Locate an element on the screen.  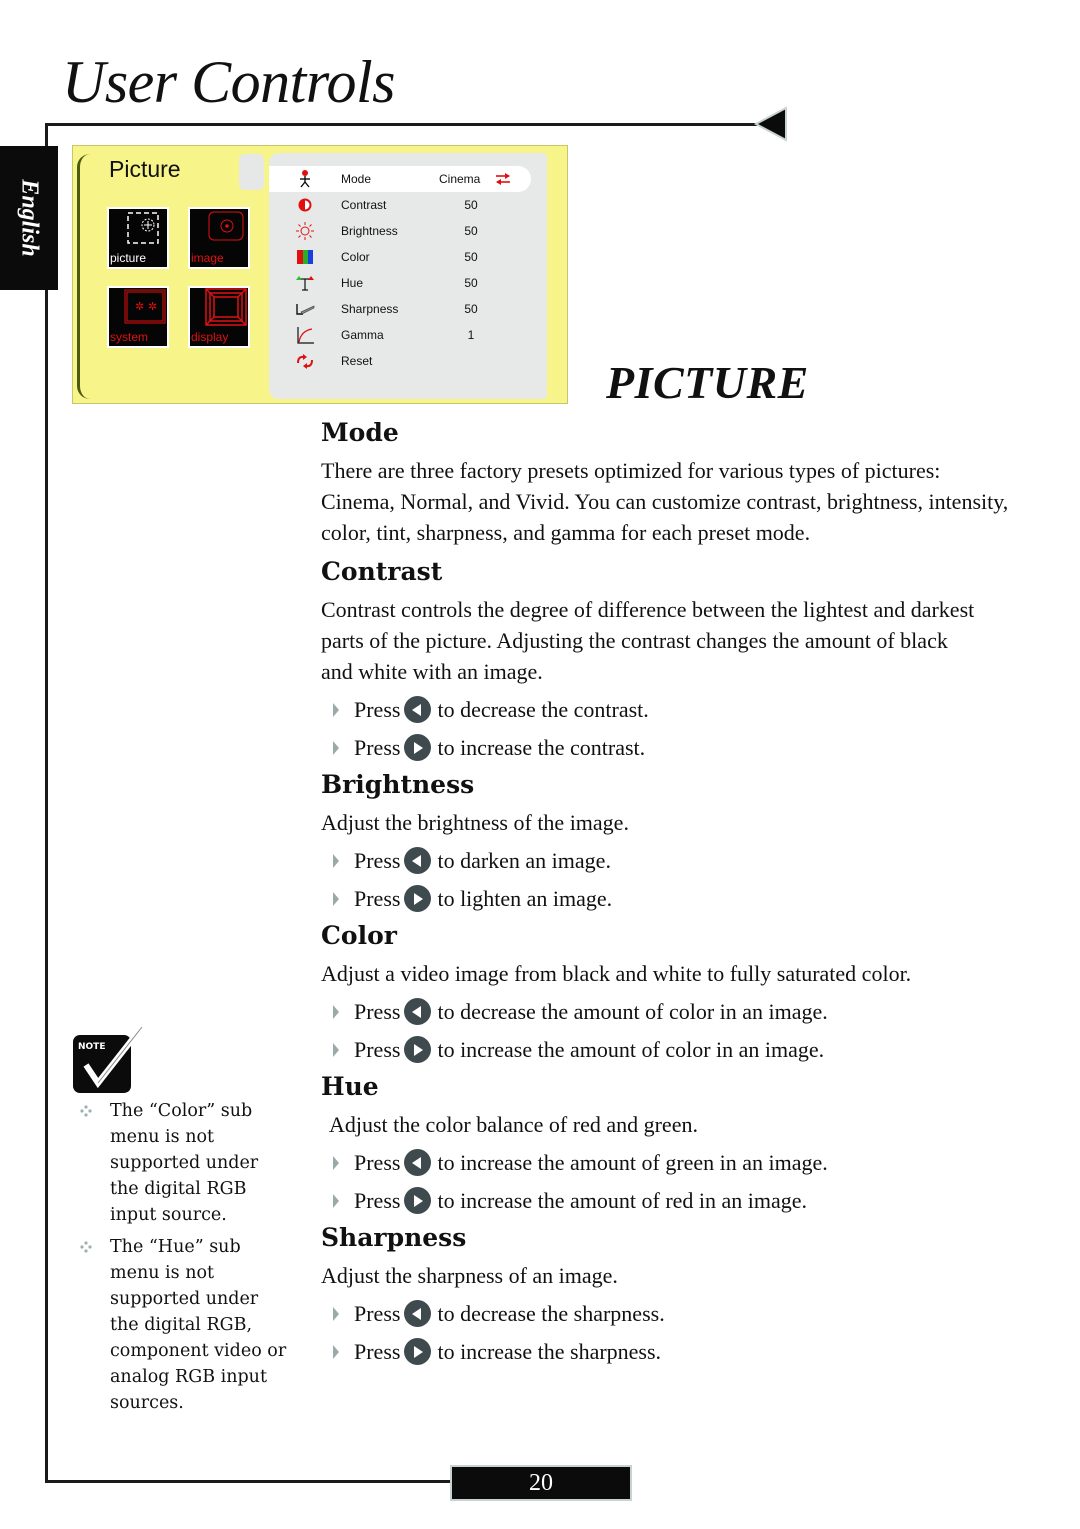
osd-row-mode: Mode Cinema is located at coordinates (400, 179).